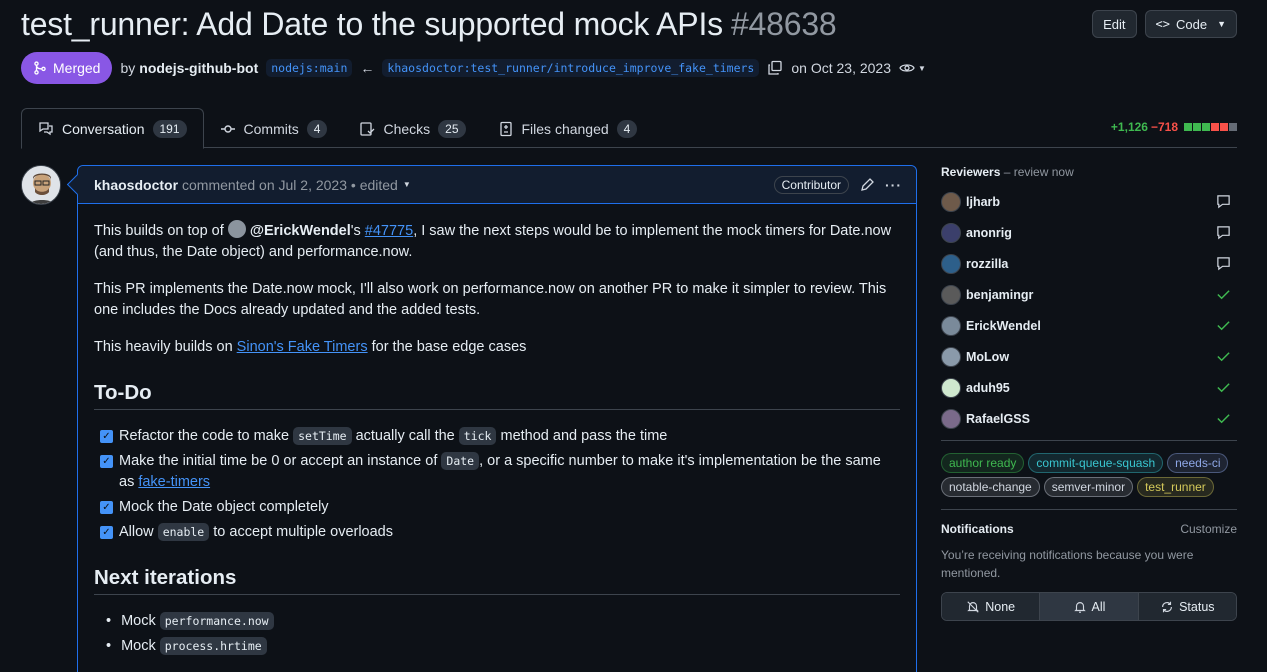 This screenshot has height=672, width=1267. Describe the element at coordinates (317, 128) in the screenshot. I see `commits-count: 4` at that location.